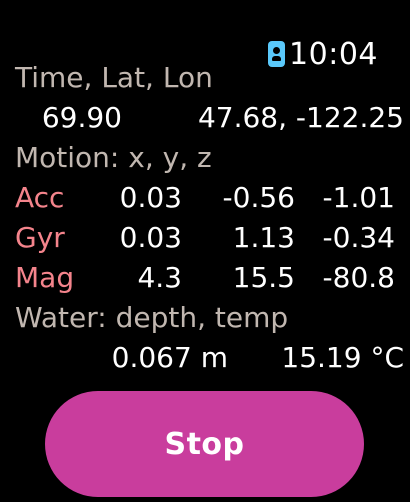 This screenshot has height=502, width=410. Describe the element at coordinates (159, 277) in the screenshot. I see `motion-x-value: 4.3` at that location.